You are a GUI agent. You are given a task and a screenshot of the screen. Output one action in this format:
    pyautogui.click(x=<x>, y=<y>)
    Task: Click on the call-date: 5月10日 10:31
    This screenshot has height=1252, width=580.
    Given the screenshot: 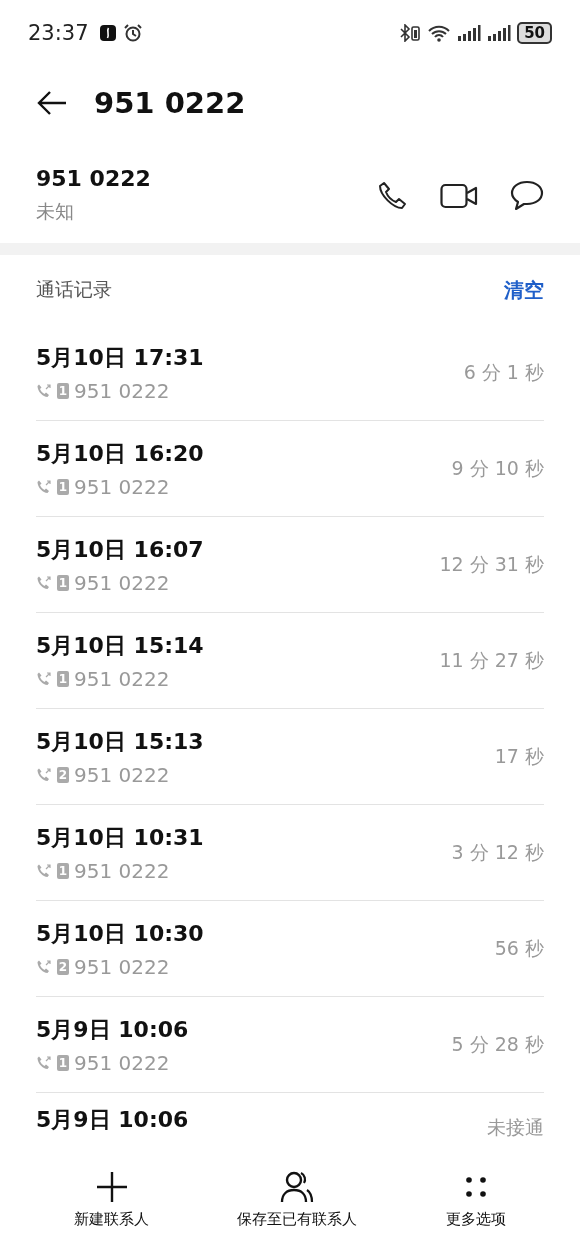 What is the action you would take?
    pyautogui.click(x=120, y=837)
    